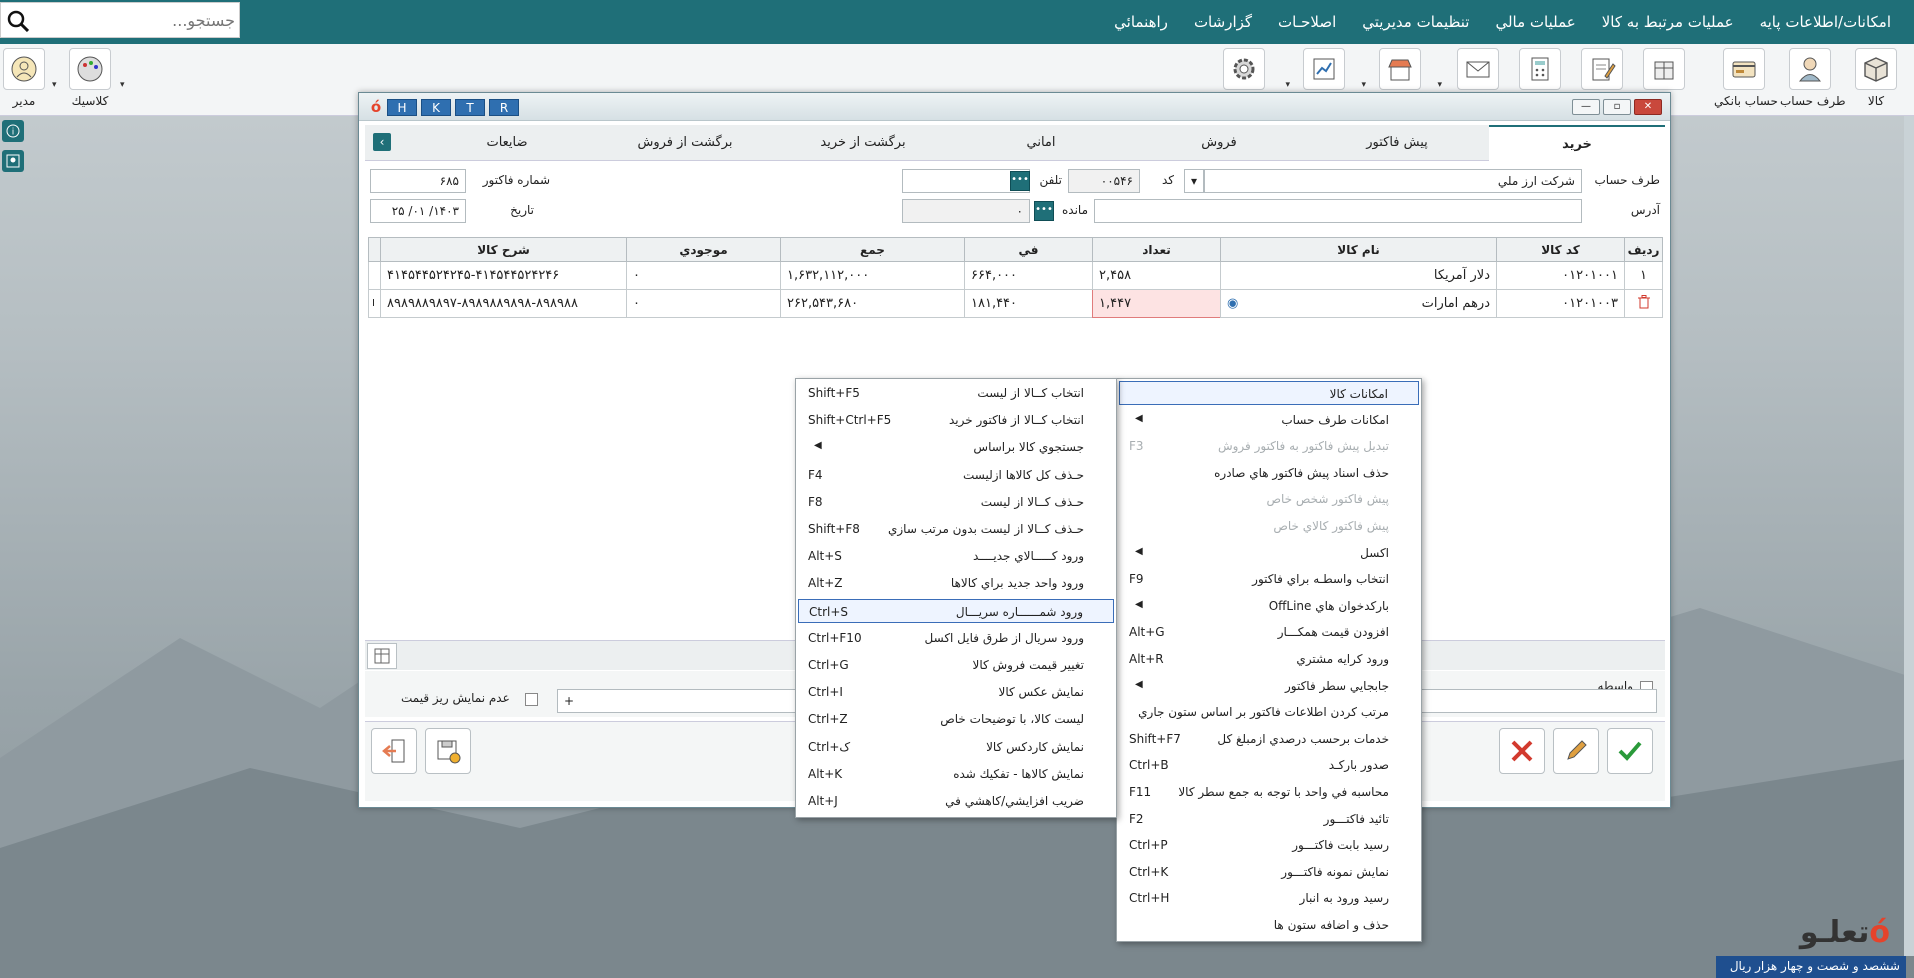 Image resolution: width=1914 pixels, height=978 pixels. Describe the element at coordinates (703, 249) in the screenshot. I see `col-stock: موجودي` at that location.